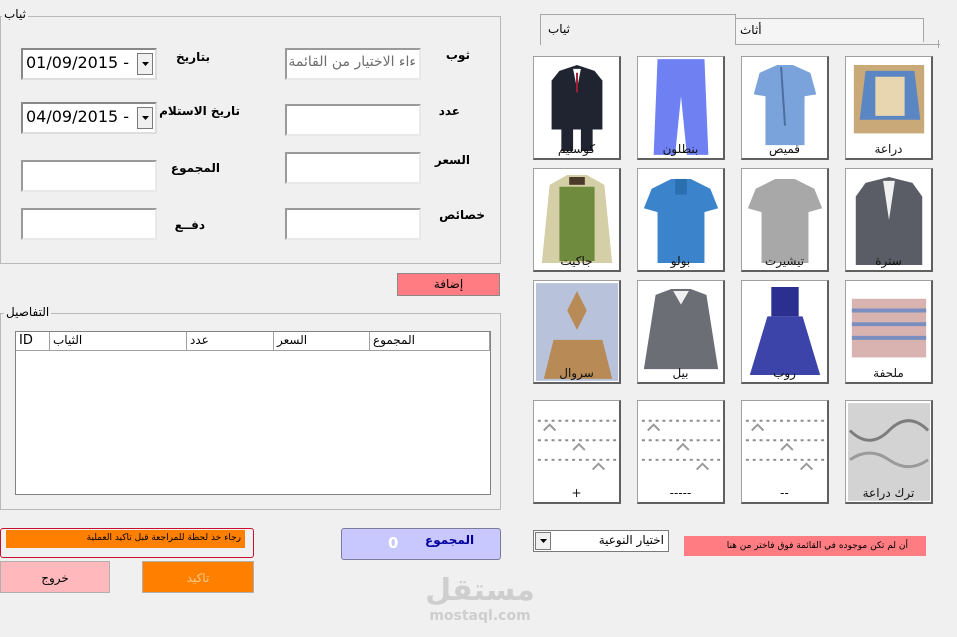 This screenshot has width=957, height=637. I want to click on date-value: 01/09/2015 -, so click(78, 62).